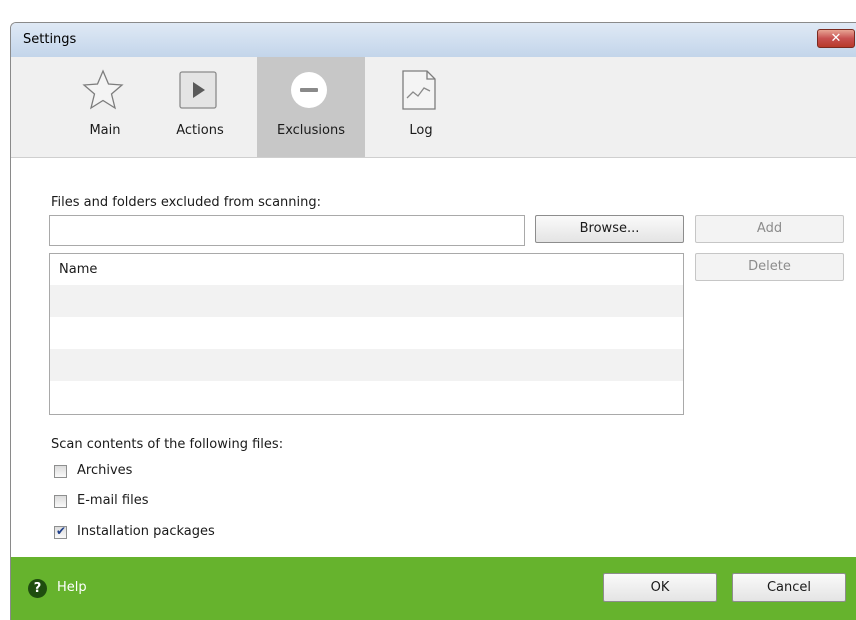 The width and height of the screenshot is (856, 620). What do you see at coordinates (789, 587) in the screenshot?
I see `cancel-button: Cancel` at bounding box center [789, 587].